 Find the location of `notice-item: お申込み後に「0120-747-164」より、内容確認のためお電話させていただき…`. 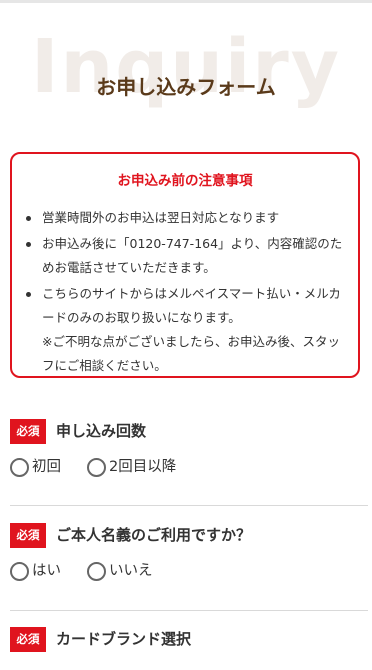

notice-item: お申込み後に「0120-747-164」より、内容確認のためお電話させていただき… is located at coordinates (184, 256).